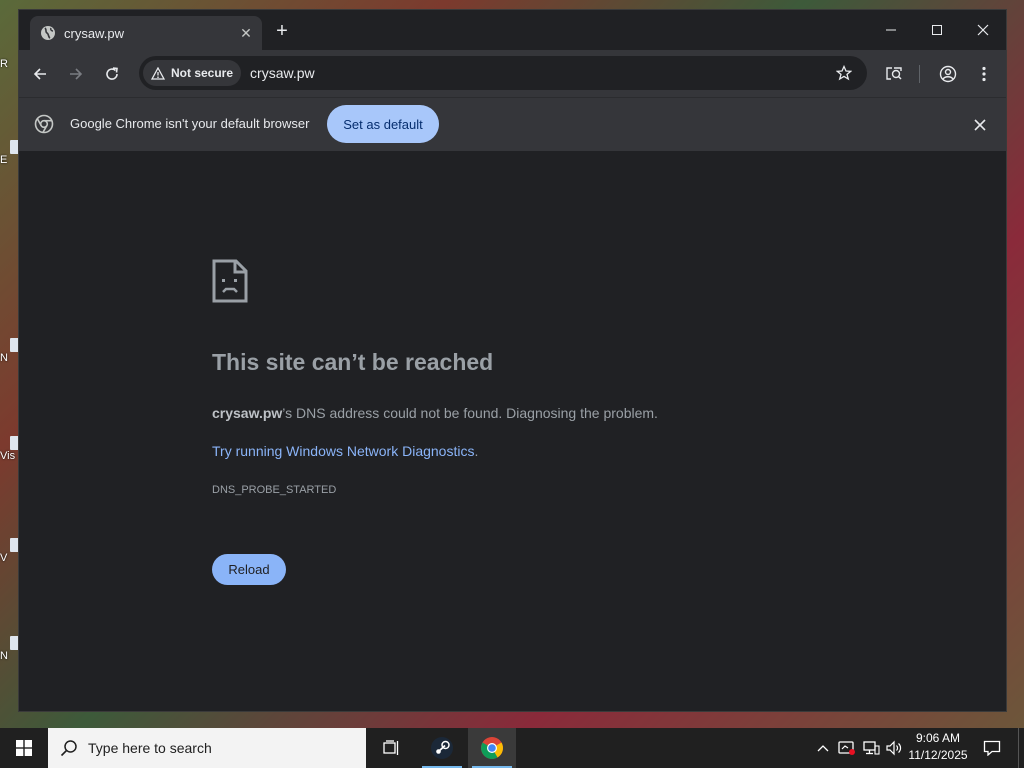  I want to click on taskbar-chrome, so click(492, 748).